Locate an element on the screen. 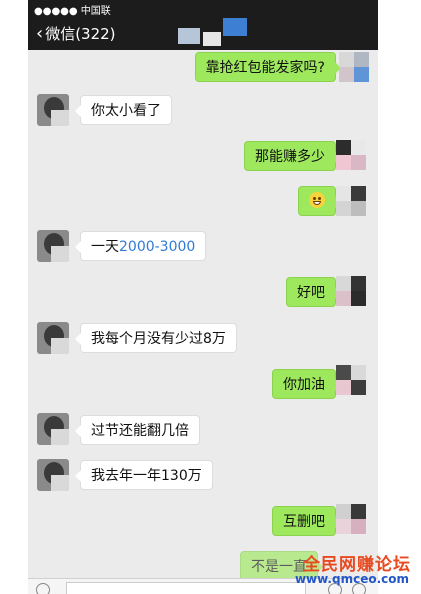  message-bubble-in: 我每个月没有少过8万 is located at coordinates (156, 338).